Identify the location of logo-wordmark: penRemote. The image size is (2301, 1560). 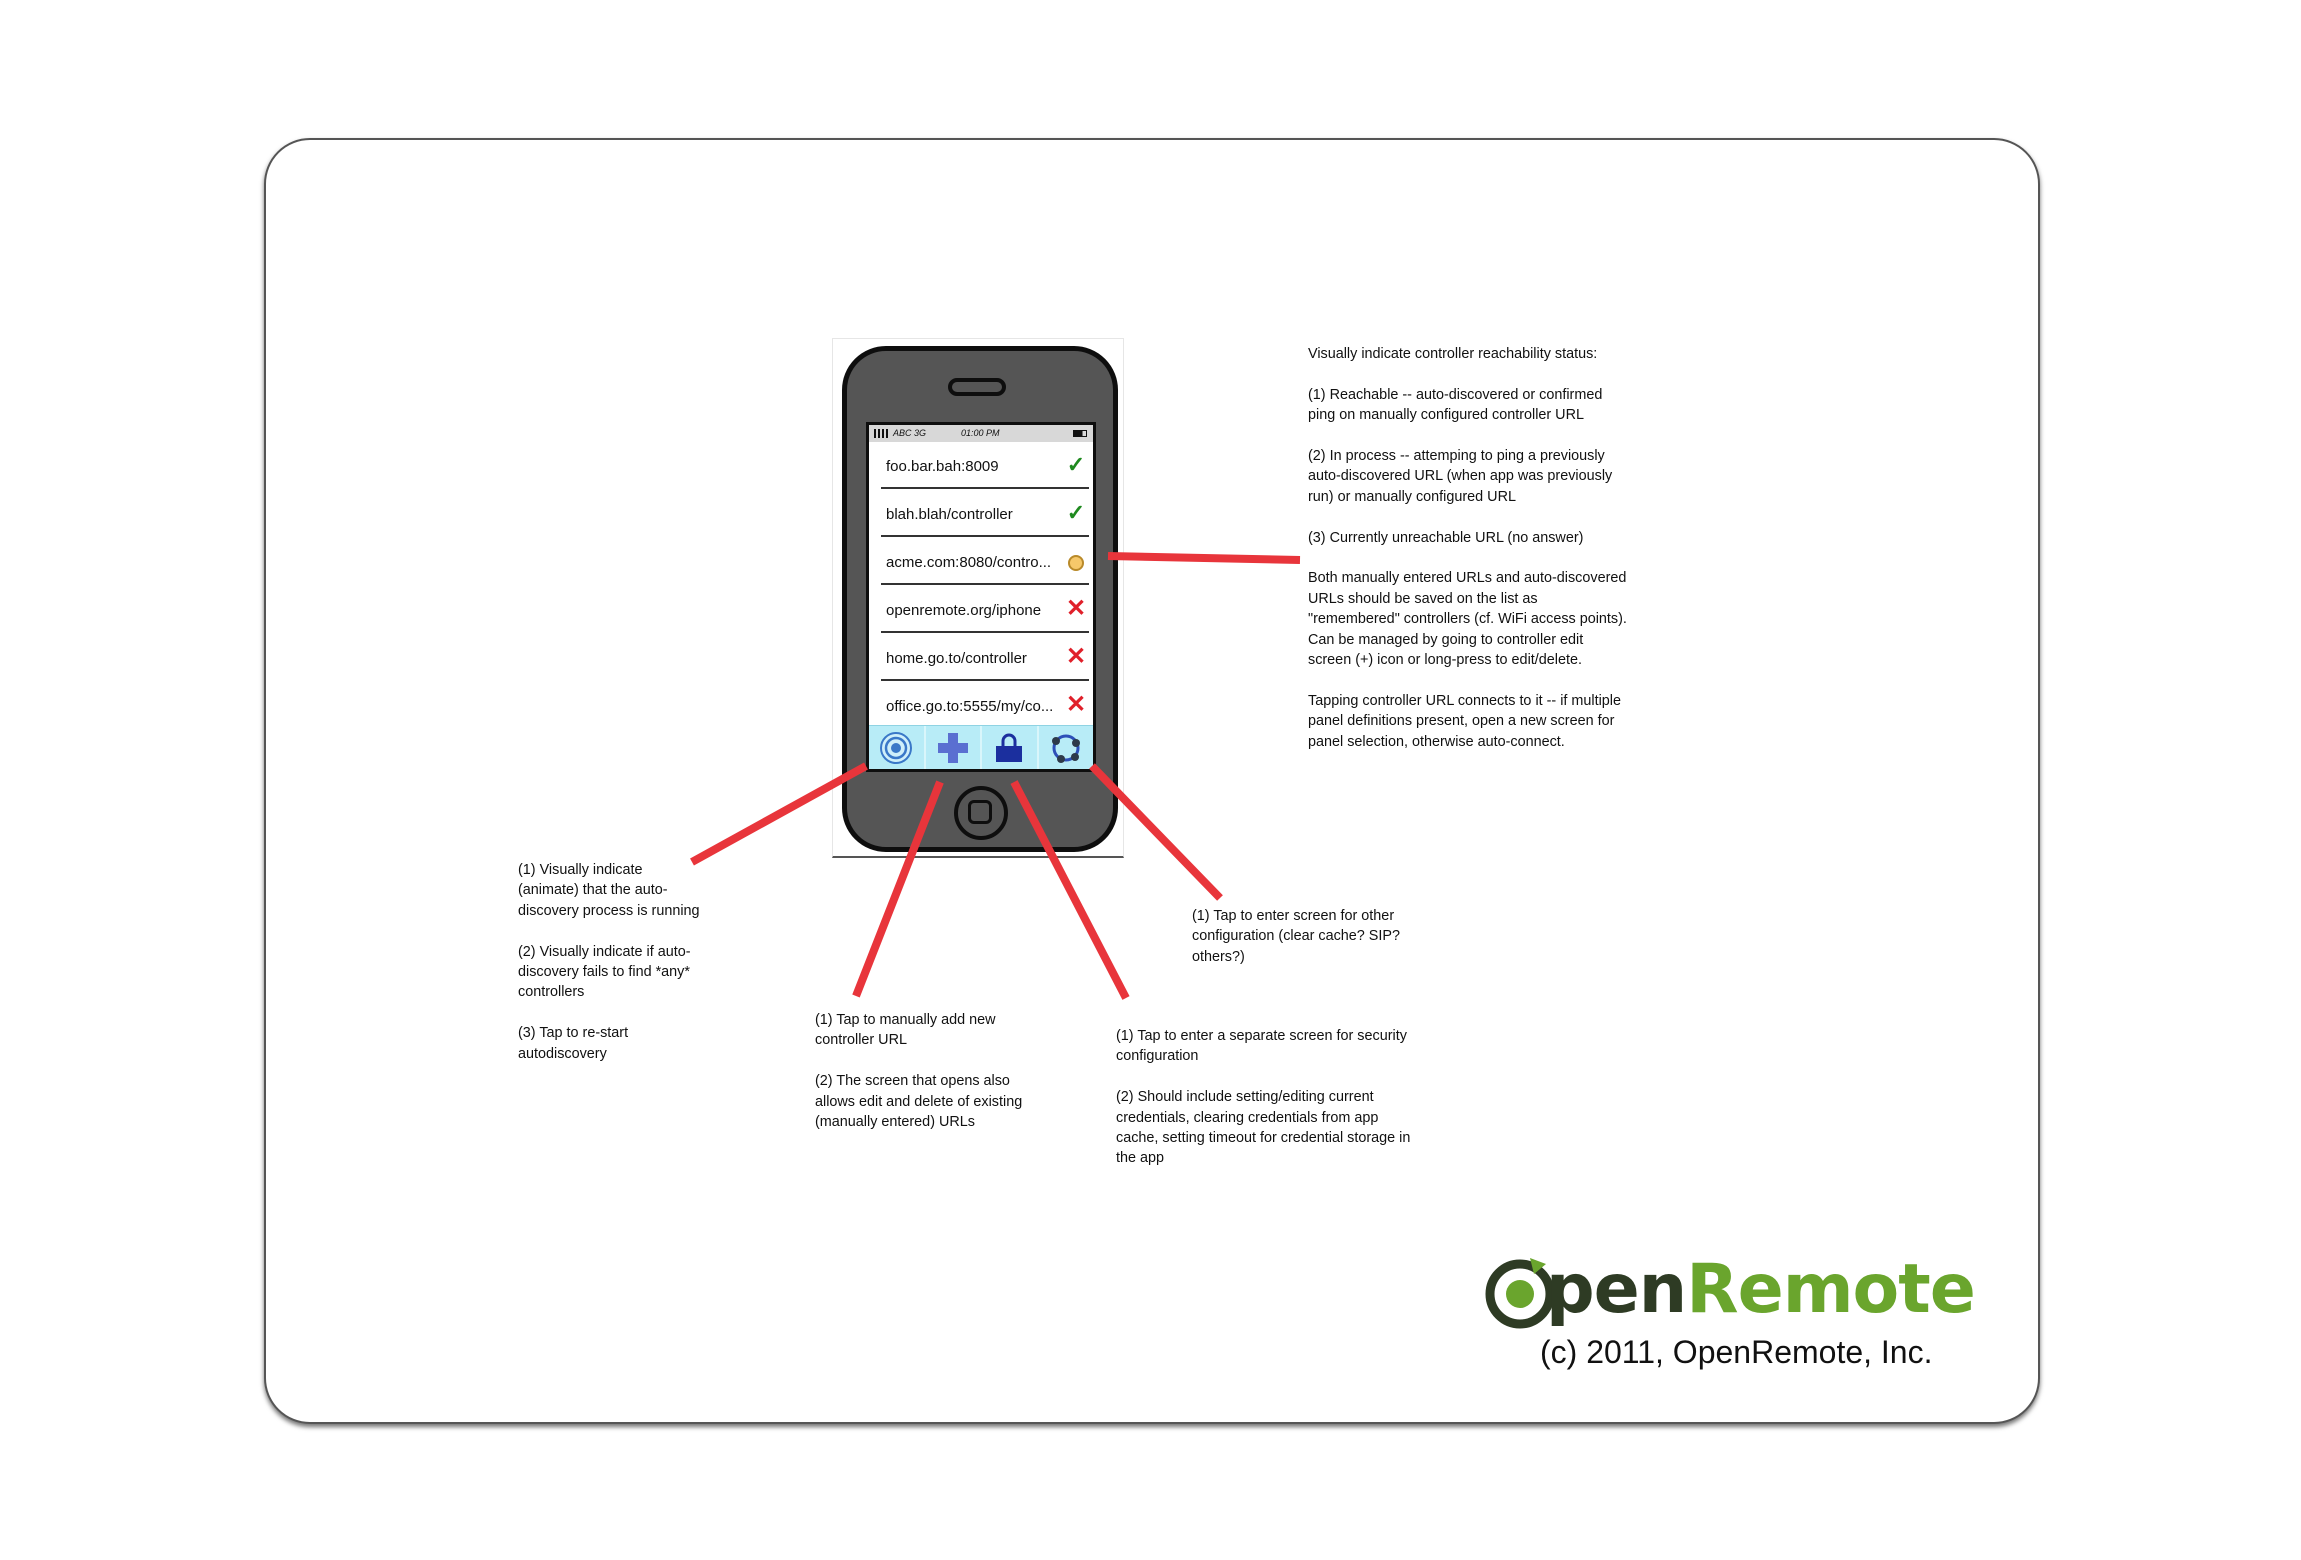
(1761, 1290).